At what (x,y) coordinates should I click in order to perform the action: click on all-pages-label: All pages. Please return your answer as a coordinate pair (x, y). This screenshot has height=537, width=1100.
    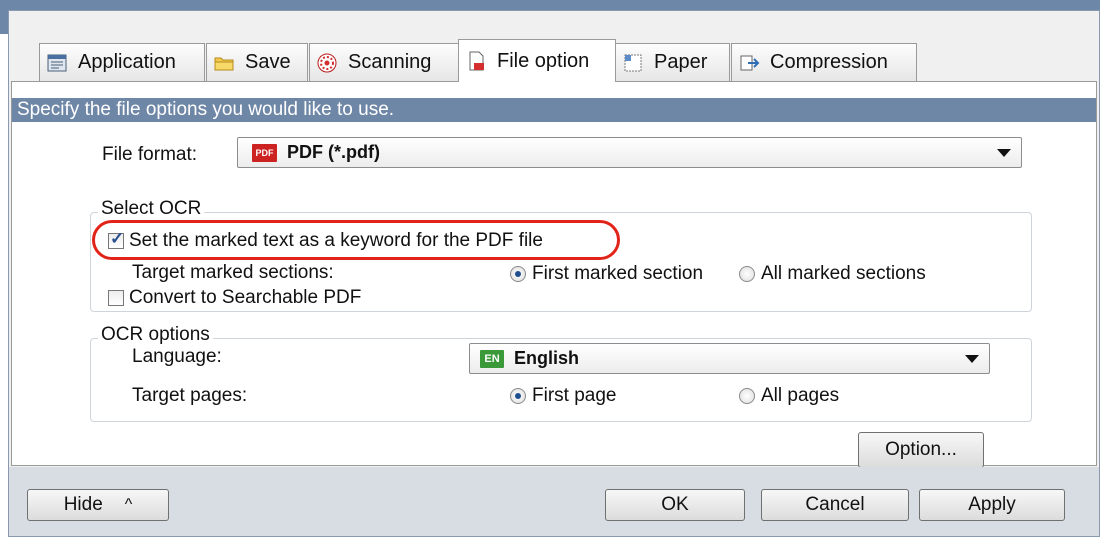
    Looking at the image, I should click on (800, 395).